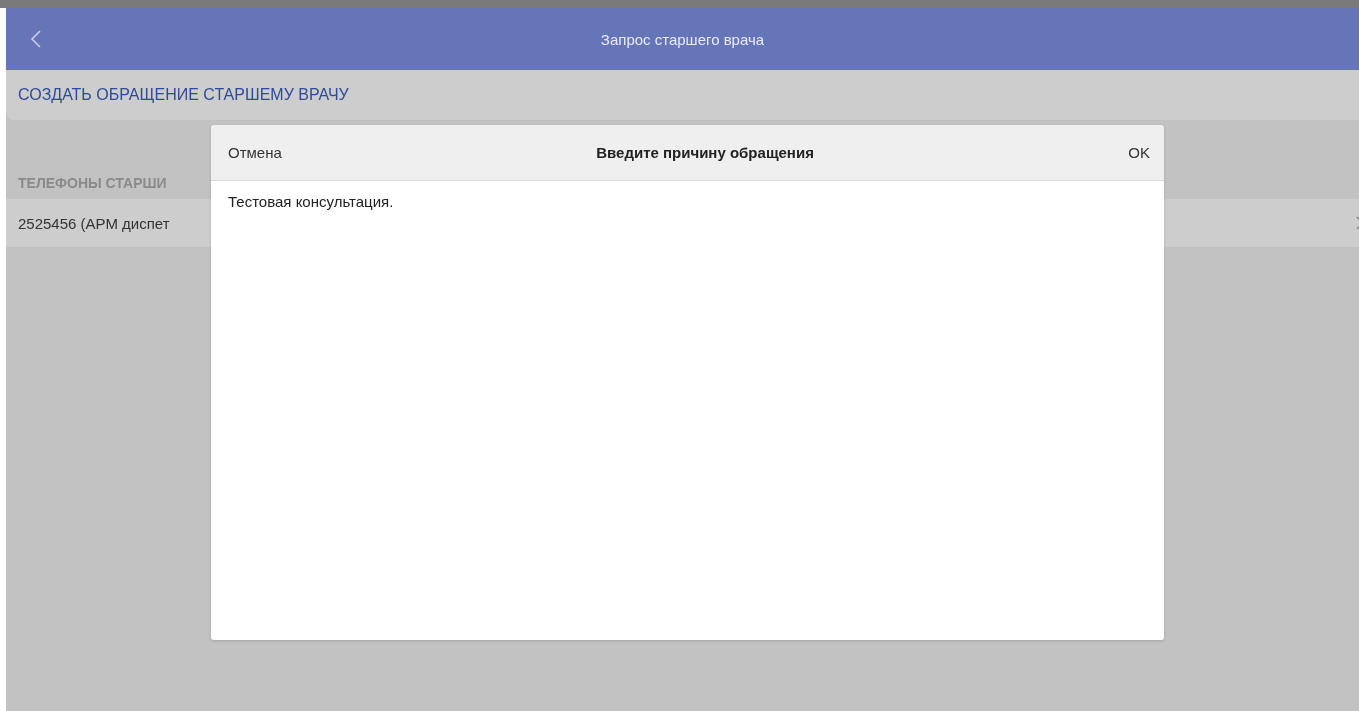  I want to click on ok-button: OK, so click(1139, 152).